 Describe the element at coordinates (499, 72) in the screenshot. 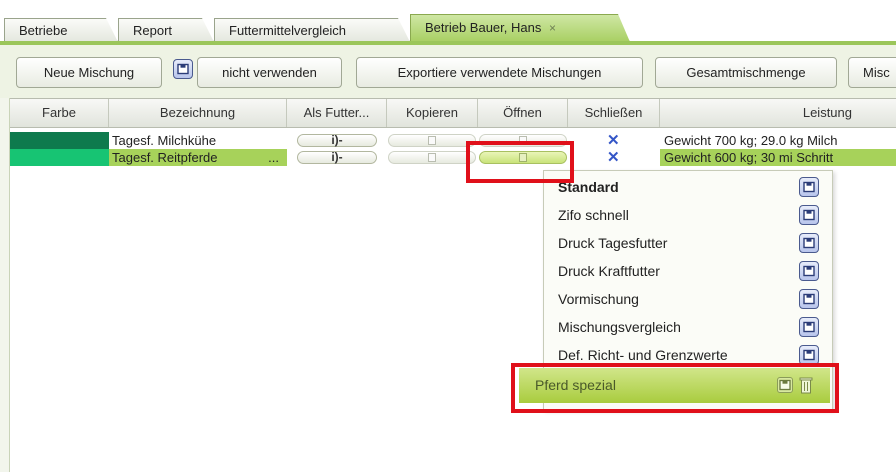

I see `export-button: Exportiere verwendete Mischungen` at that location.